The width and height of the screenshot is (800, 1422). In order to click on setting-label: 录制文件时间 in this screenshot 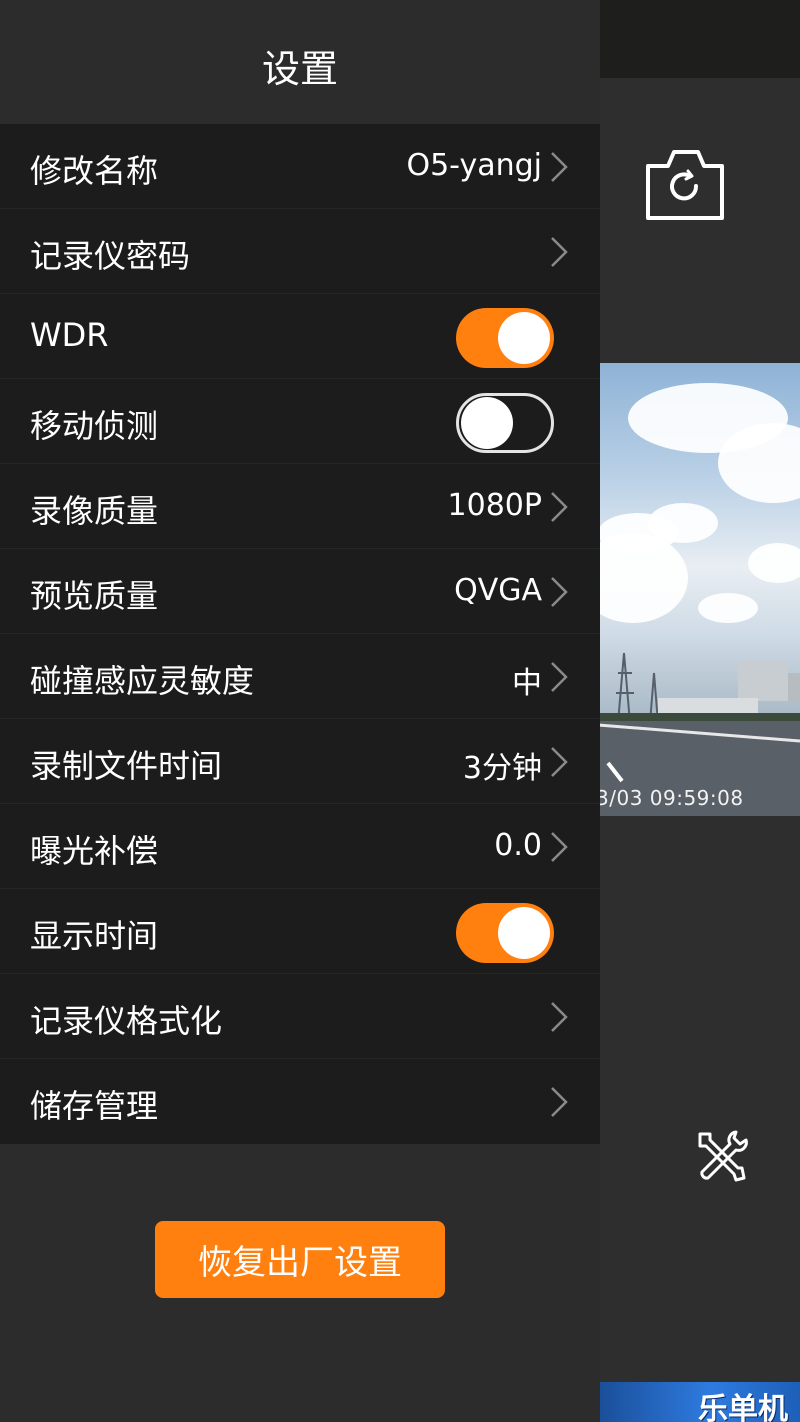, I will do `click(126, 766)`.